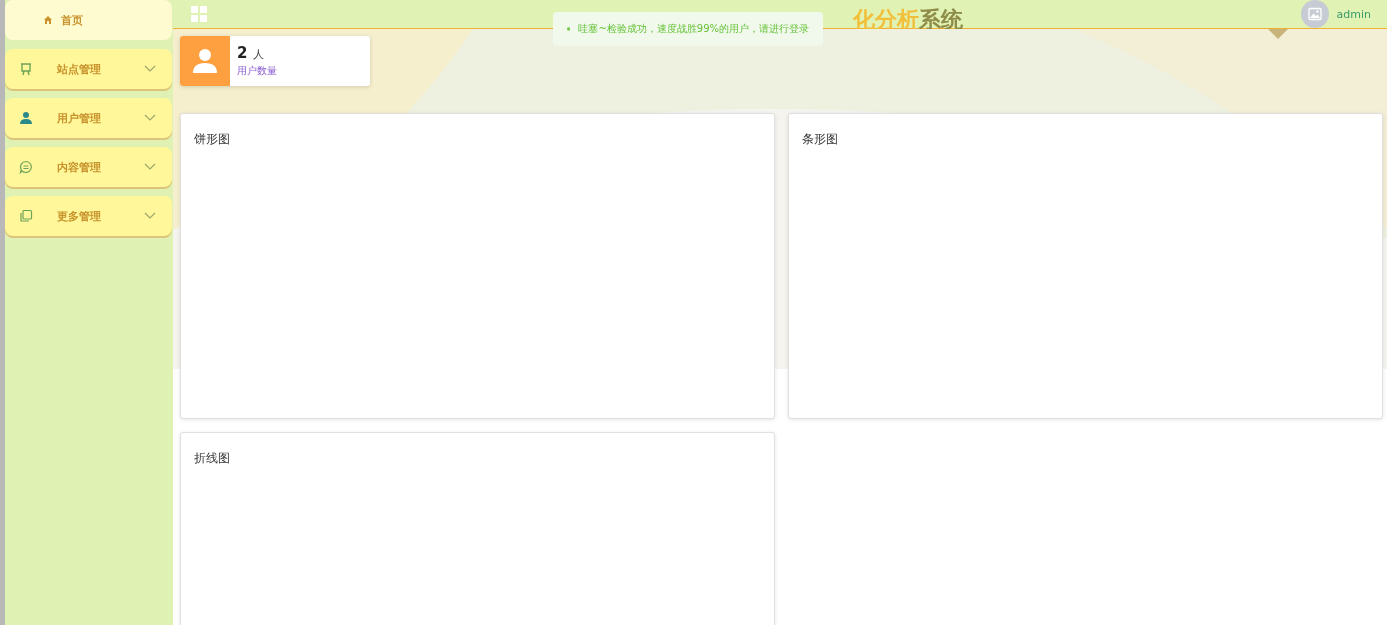 The height and width of the screenshot is (625, 1387). What do you see at coordinates (88, 118) in the screenshot?
I see `sidebar-item: 用户管理` at bounding box center [88, 118].